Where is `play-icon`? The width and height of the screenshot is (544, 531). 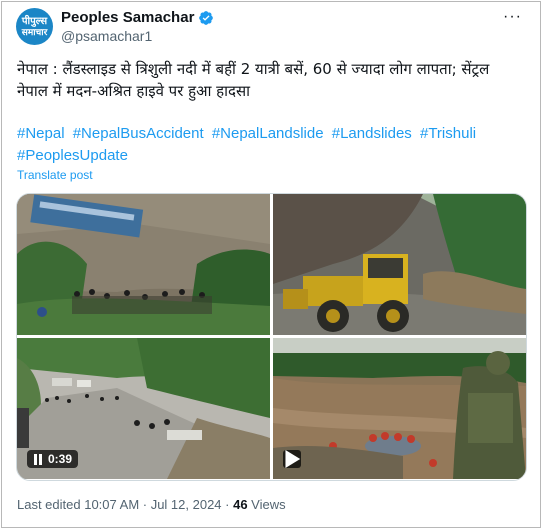
play-icon is located at coordinates (292, 459).